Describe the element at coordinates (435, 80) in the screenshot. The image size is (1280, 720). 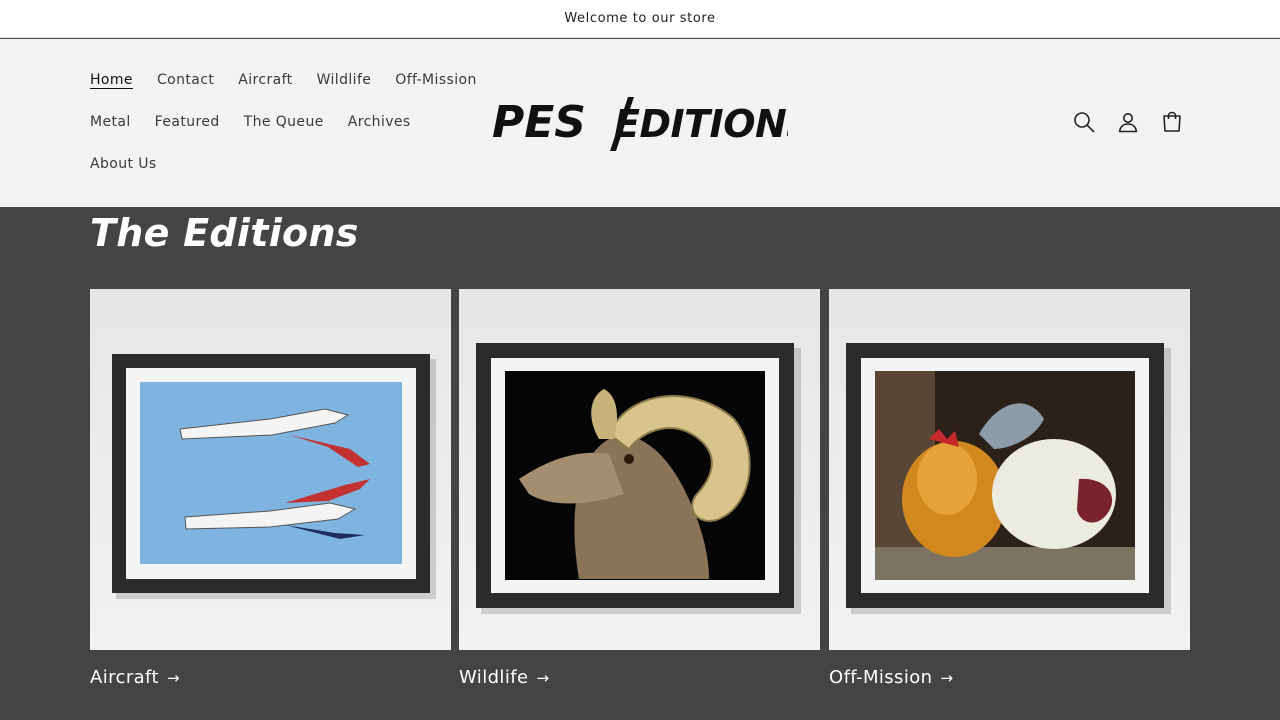
I see `nav-link-off-mission: Off-Mission` at that location.